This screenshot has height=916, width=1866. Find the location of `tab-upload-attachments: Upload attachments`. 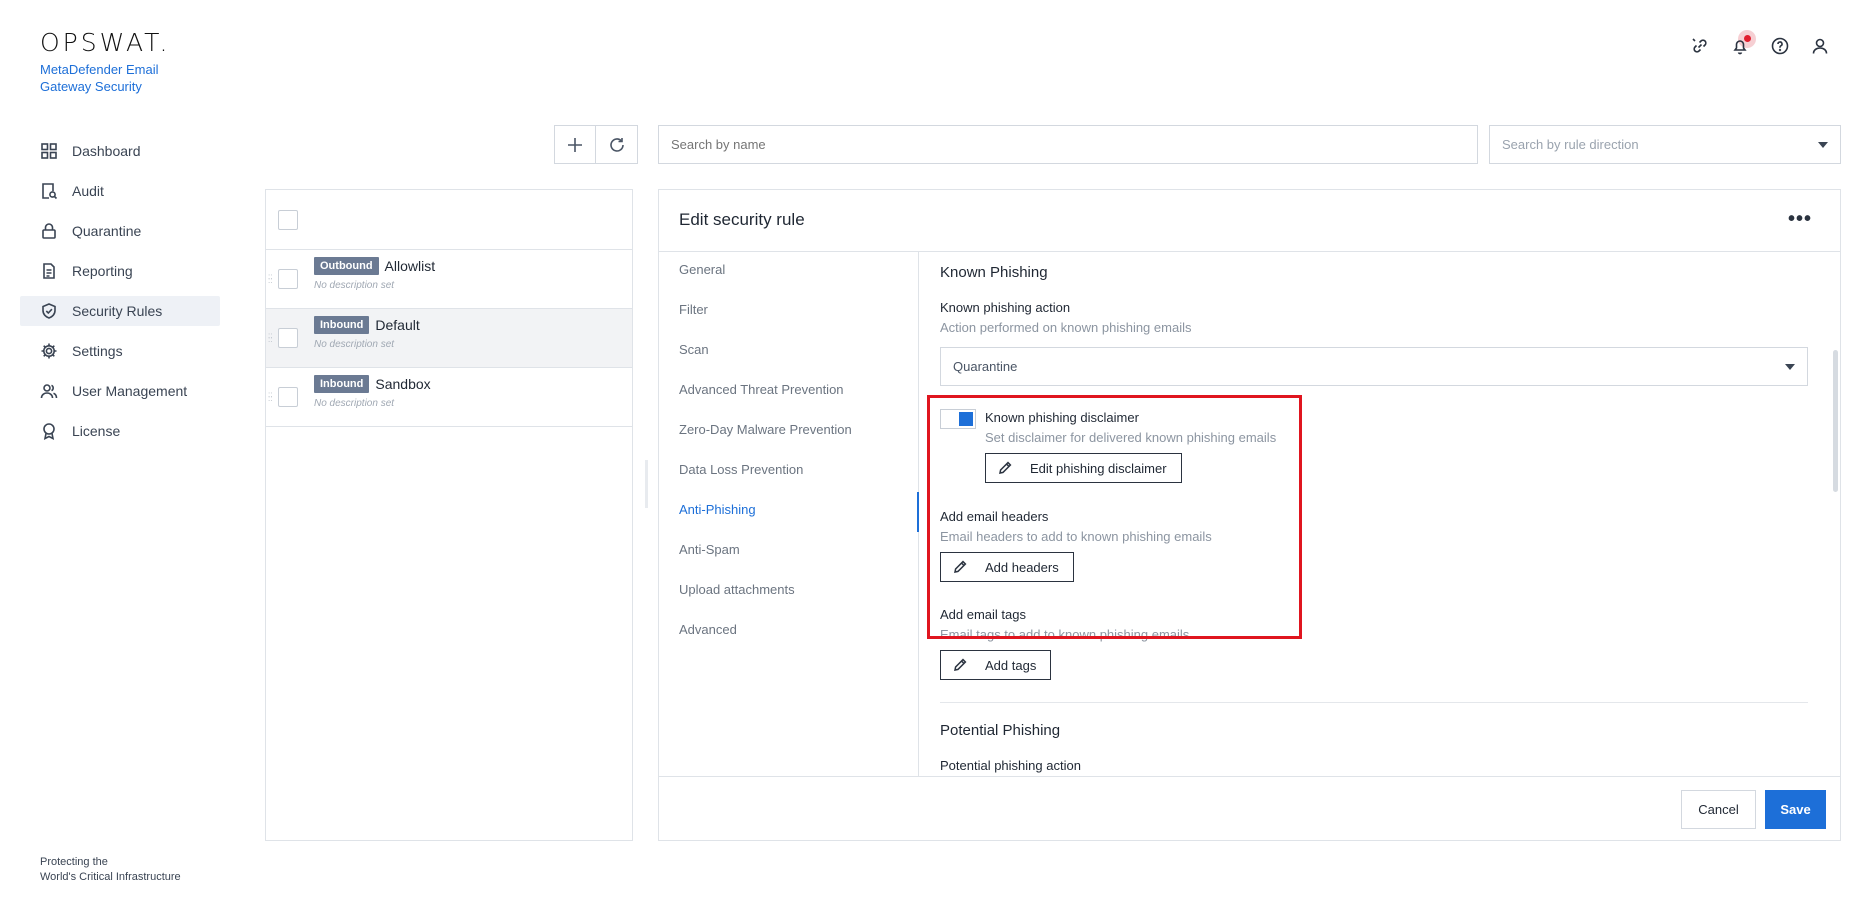

tab-upload-attachments: Upload attachments is located at coordinates (737, 589).